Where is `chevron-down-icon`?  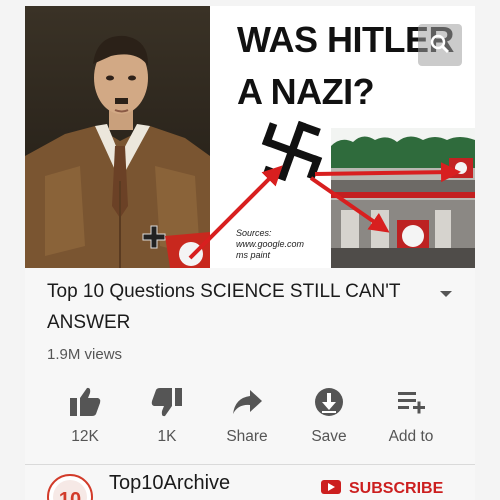
chevron-down-icon is located at coordinates (446, 294).